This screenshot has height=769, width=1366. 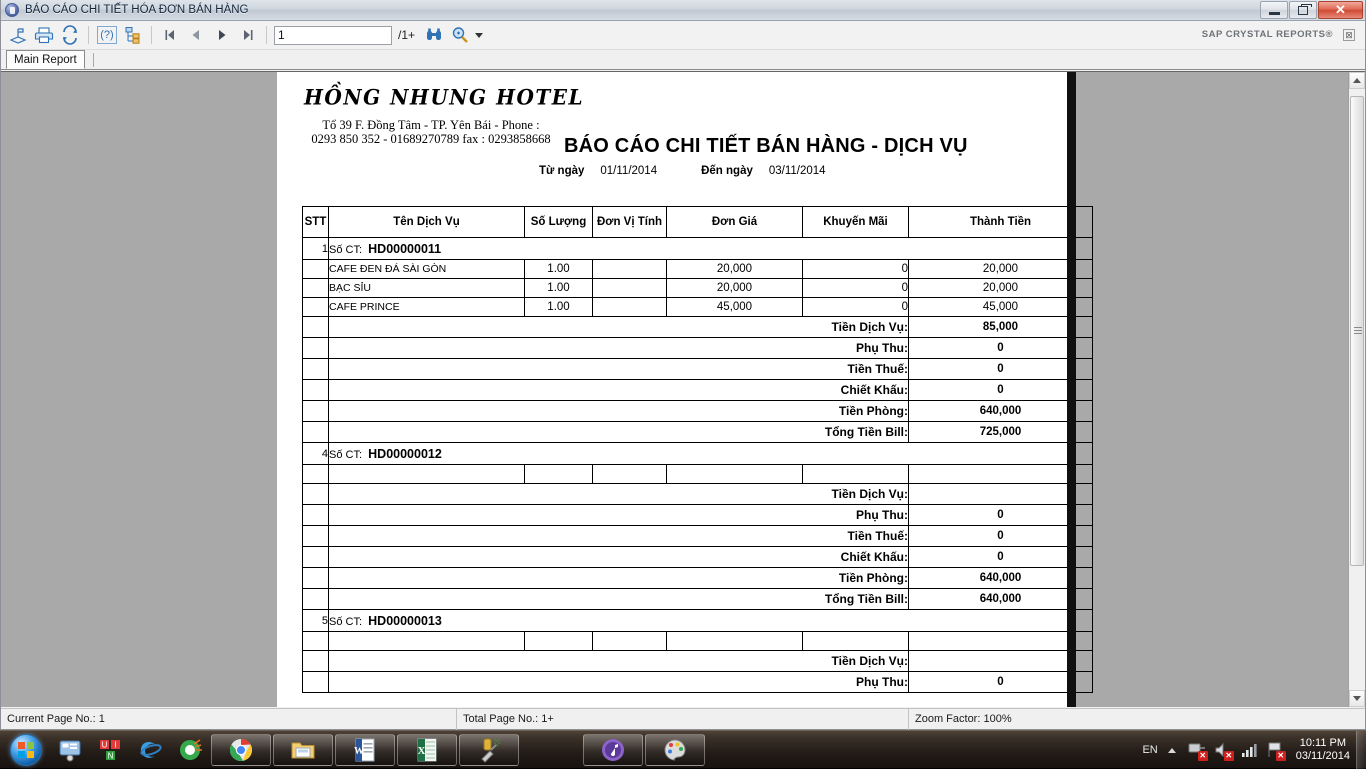 I want to click on taskbar-item-visualstudio, so click(x=551, y=750).